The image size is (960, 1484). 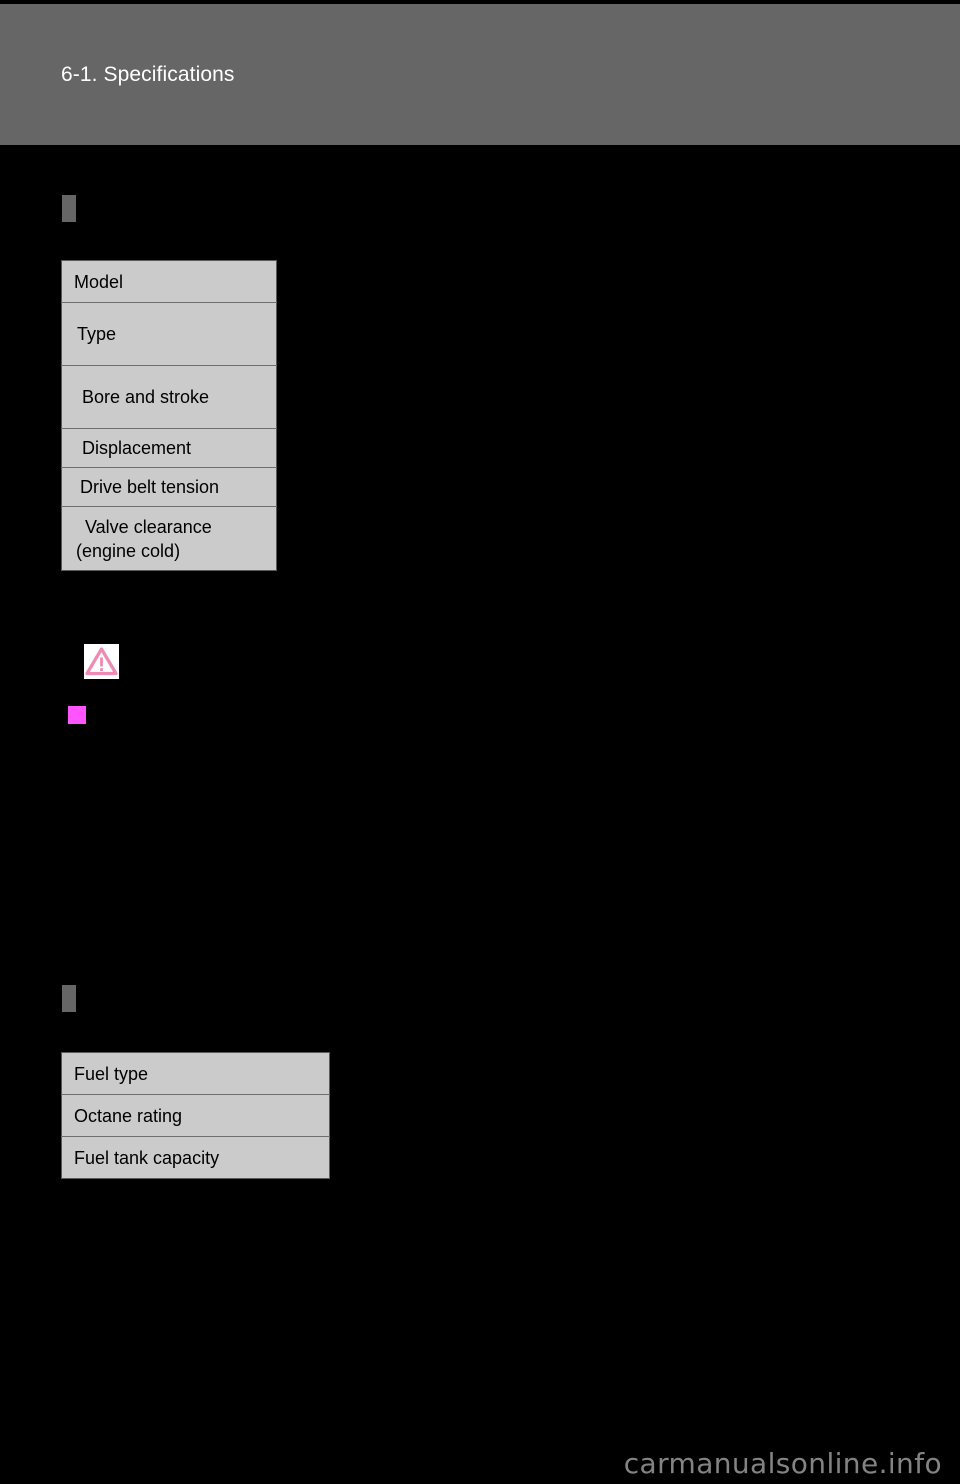 I want to click on table-row: Model, so click(x=169, y=281).